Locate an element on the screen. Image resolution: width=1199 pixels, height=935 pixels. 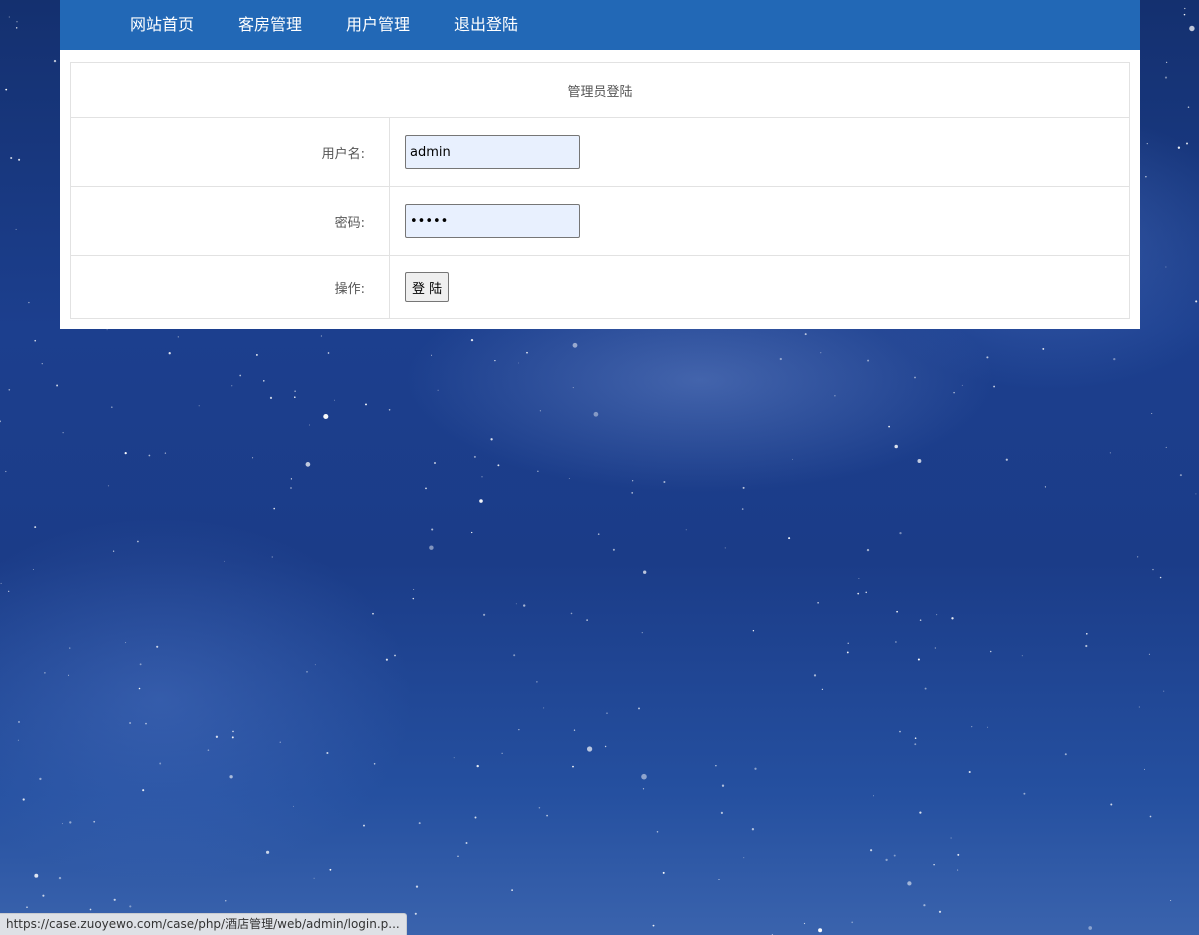
password-input is located at coordinates (492, 221).